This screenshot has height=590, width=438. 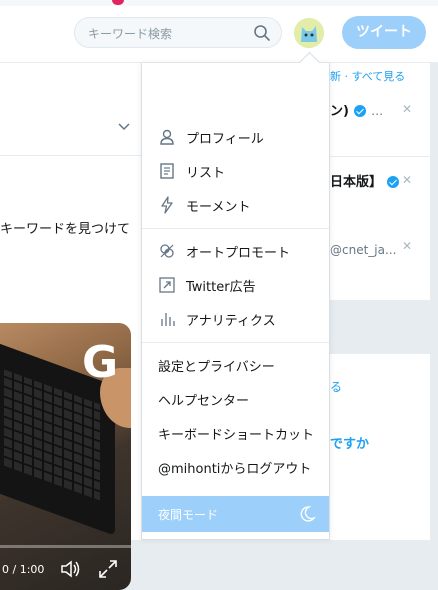 What do you see at coordinates (178, 32) in the screenshot?
I see `search-input: キーワード検索` at bounding box center [178, 32].